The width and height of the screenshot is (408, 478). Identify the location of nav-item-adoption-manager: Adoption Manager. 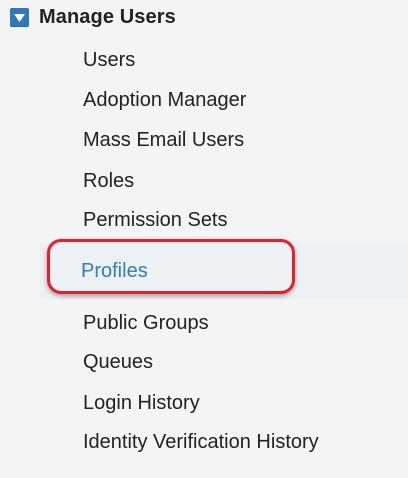
(164, 100).